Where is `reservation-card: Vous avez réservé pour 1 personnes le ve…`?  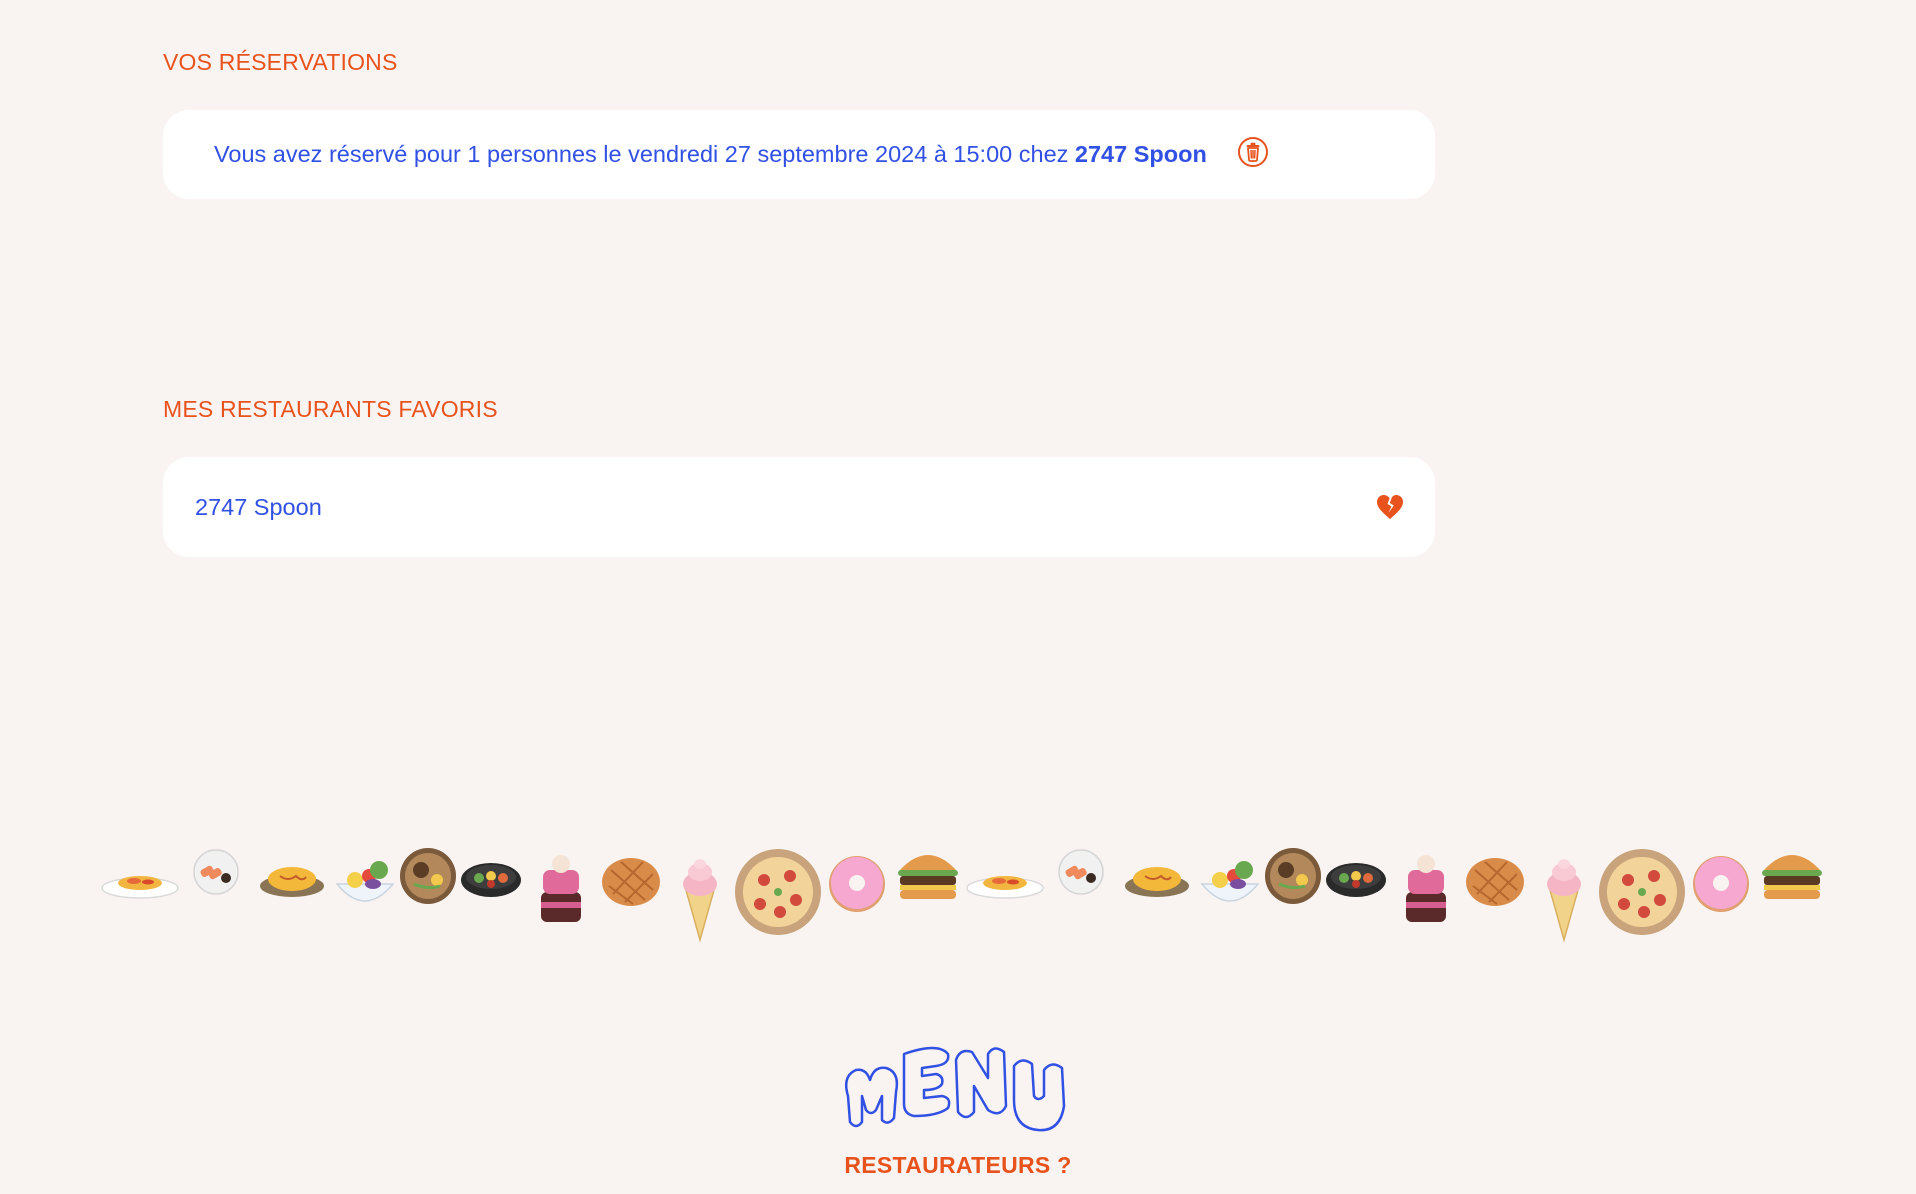 reservation-card: Vous avez réservé pour 1 personnes le ve… is located at coordinates (799, 154).